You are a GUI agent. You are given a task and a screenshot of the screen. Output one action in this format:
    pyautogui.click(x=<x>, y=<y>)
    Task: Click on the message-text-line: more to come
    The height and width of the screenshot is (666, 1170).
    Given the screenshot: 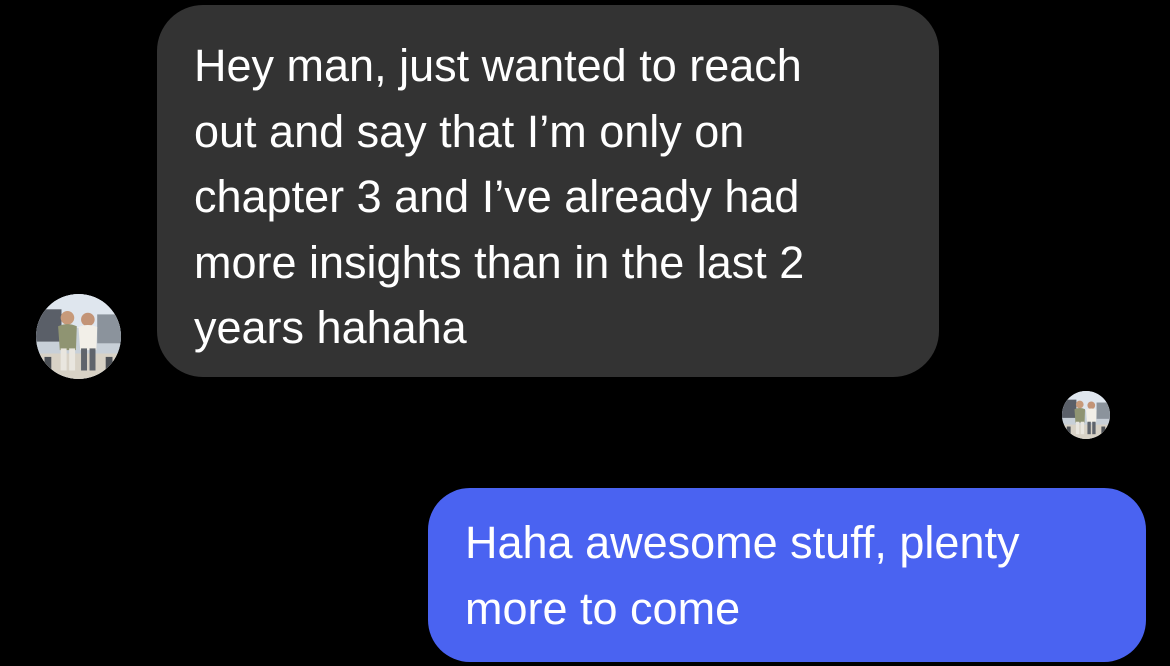 What is the action you would take?
    pyautogui.click(x=603, y=608)
    